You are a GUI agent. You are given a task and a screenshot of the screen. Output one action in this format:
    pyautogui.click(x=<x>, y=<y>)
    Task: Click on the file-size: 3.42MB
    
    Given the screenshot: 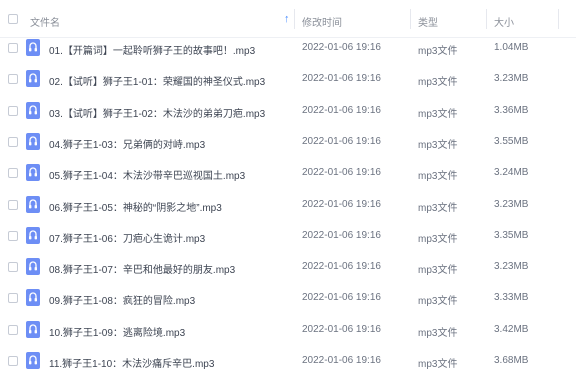 What is the action you would take?
    pyautogui.click(x=511, y=329)
    